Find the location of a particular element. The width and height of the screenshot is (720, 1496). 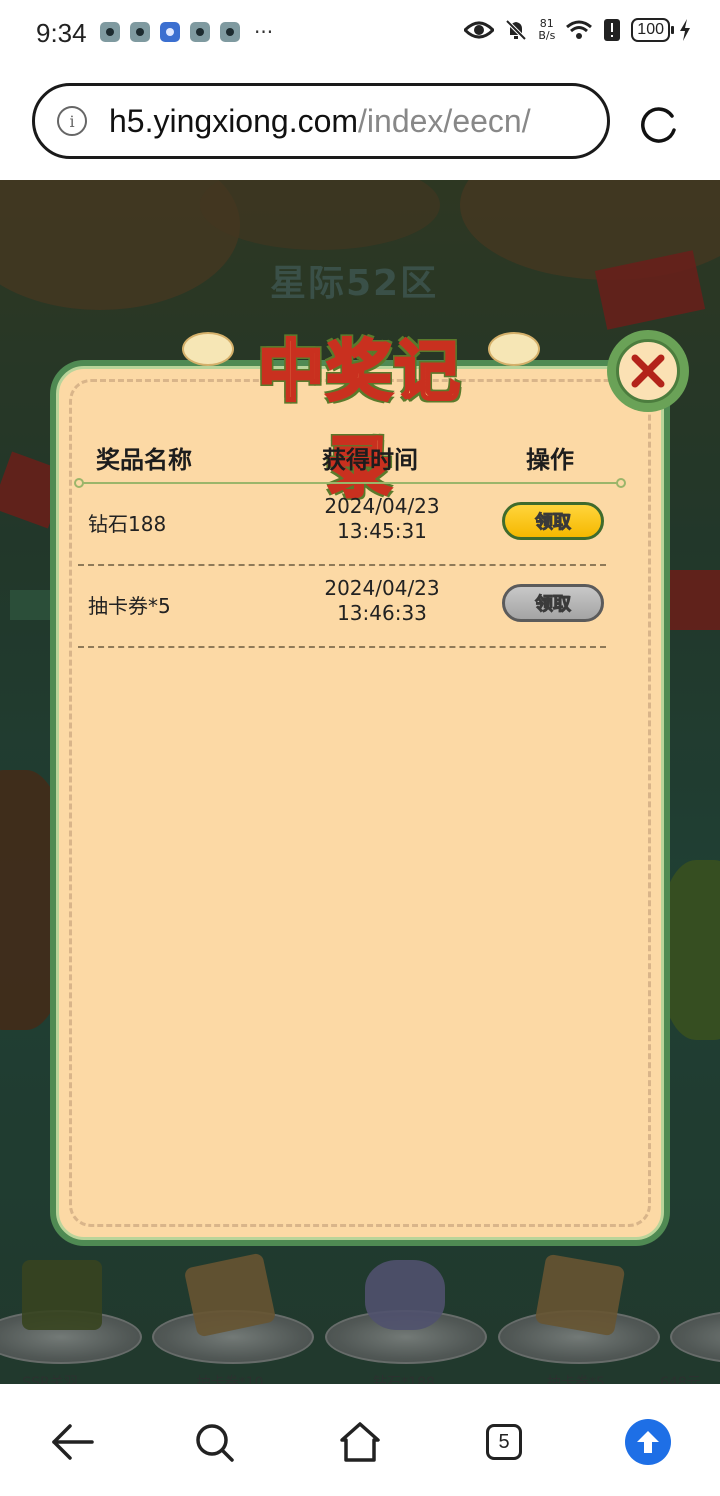

prize-time: 2024/04/23 13:45:31 is located at coordinates (382, 519).